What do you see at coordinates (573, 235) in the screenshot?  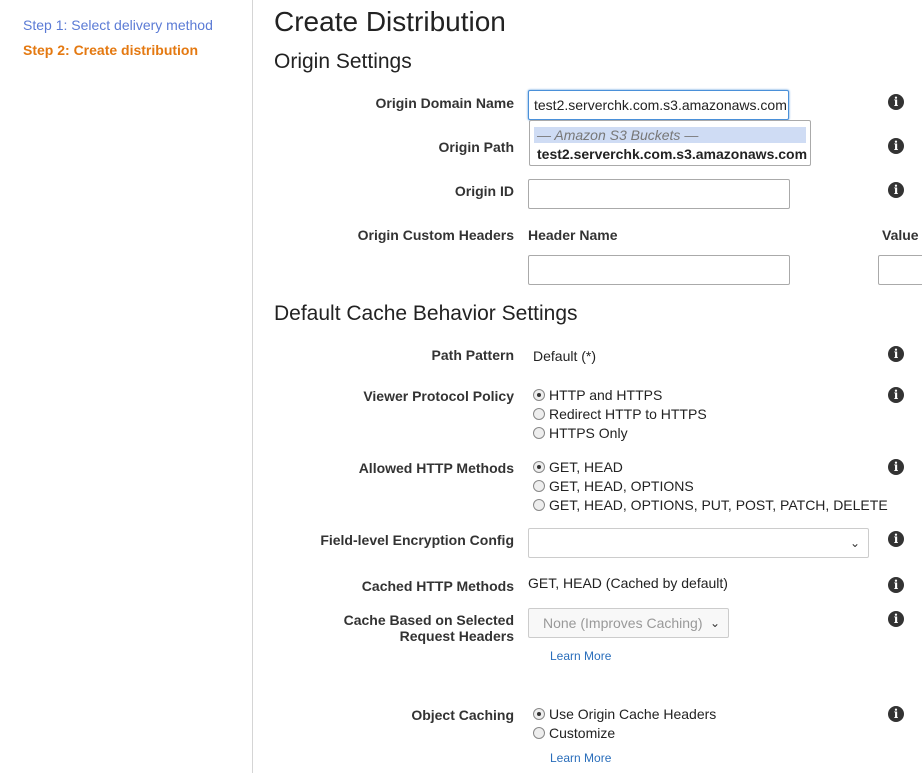 I see `header-name-column-label: Header Name` at bounding box center [573, 235].